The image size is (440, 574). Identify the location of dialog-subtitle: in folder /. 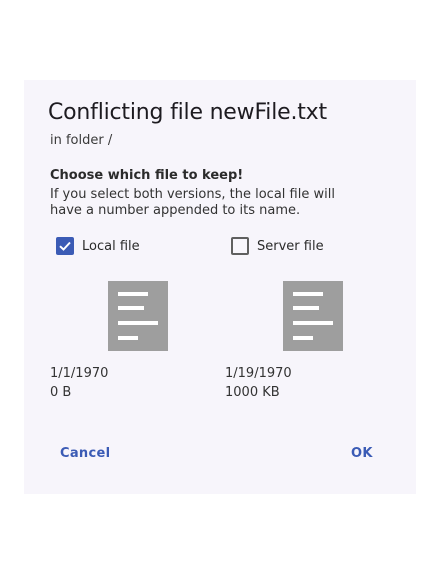
(81, 140).